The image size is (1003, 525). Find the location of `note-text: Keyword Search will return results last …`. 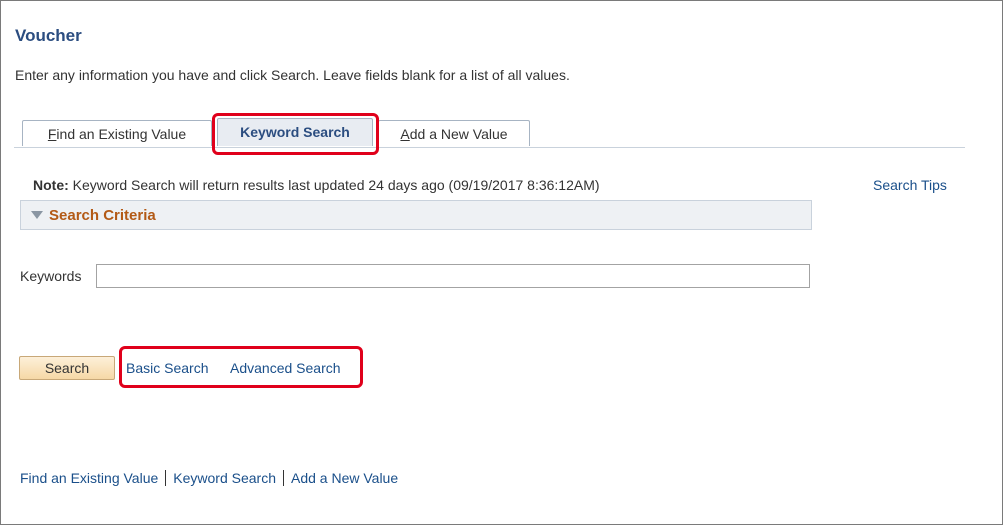

note-text: Keyword Search will return results last … is located at coordinates (334, 185).